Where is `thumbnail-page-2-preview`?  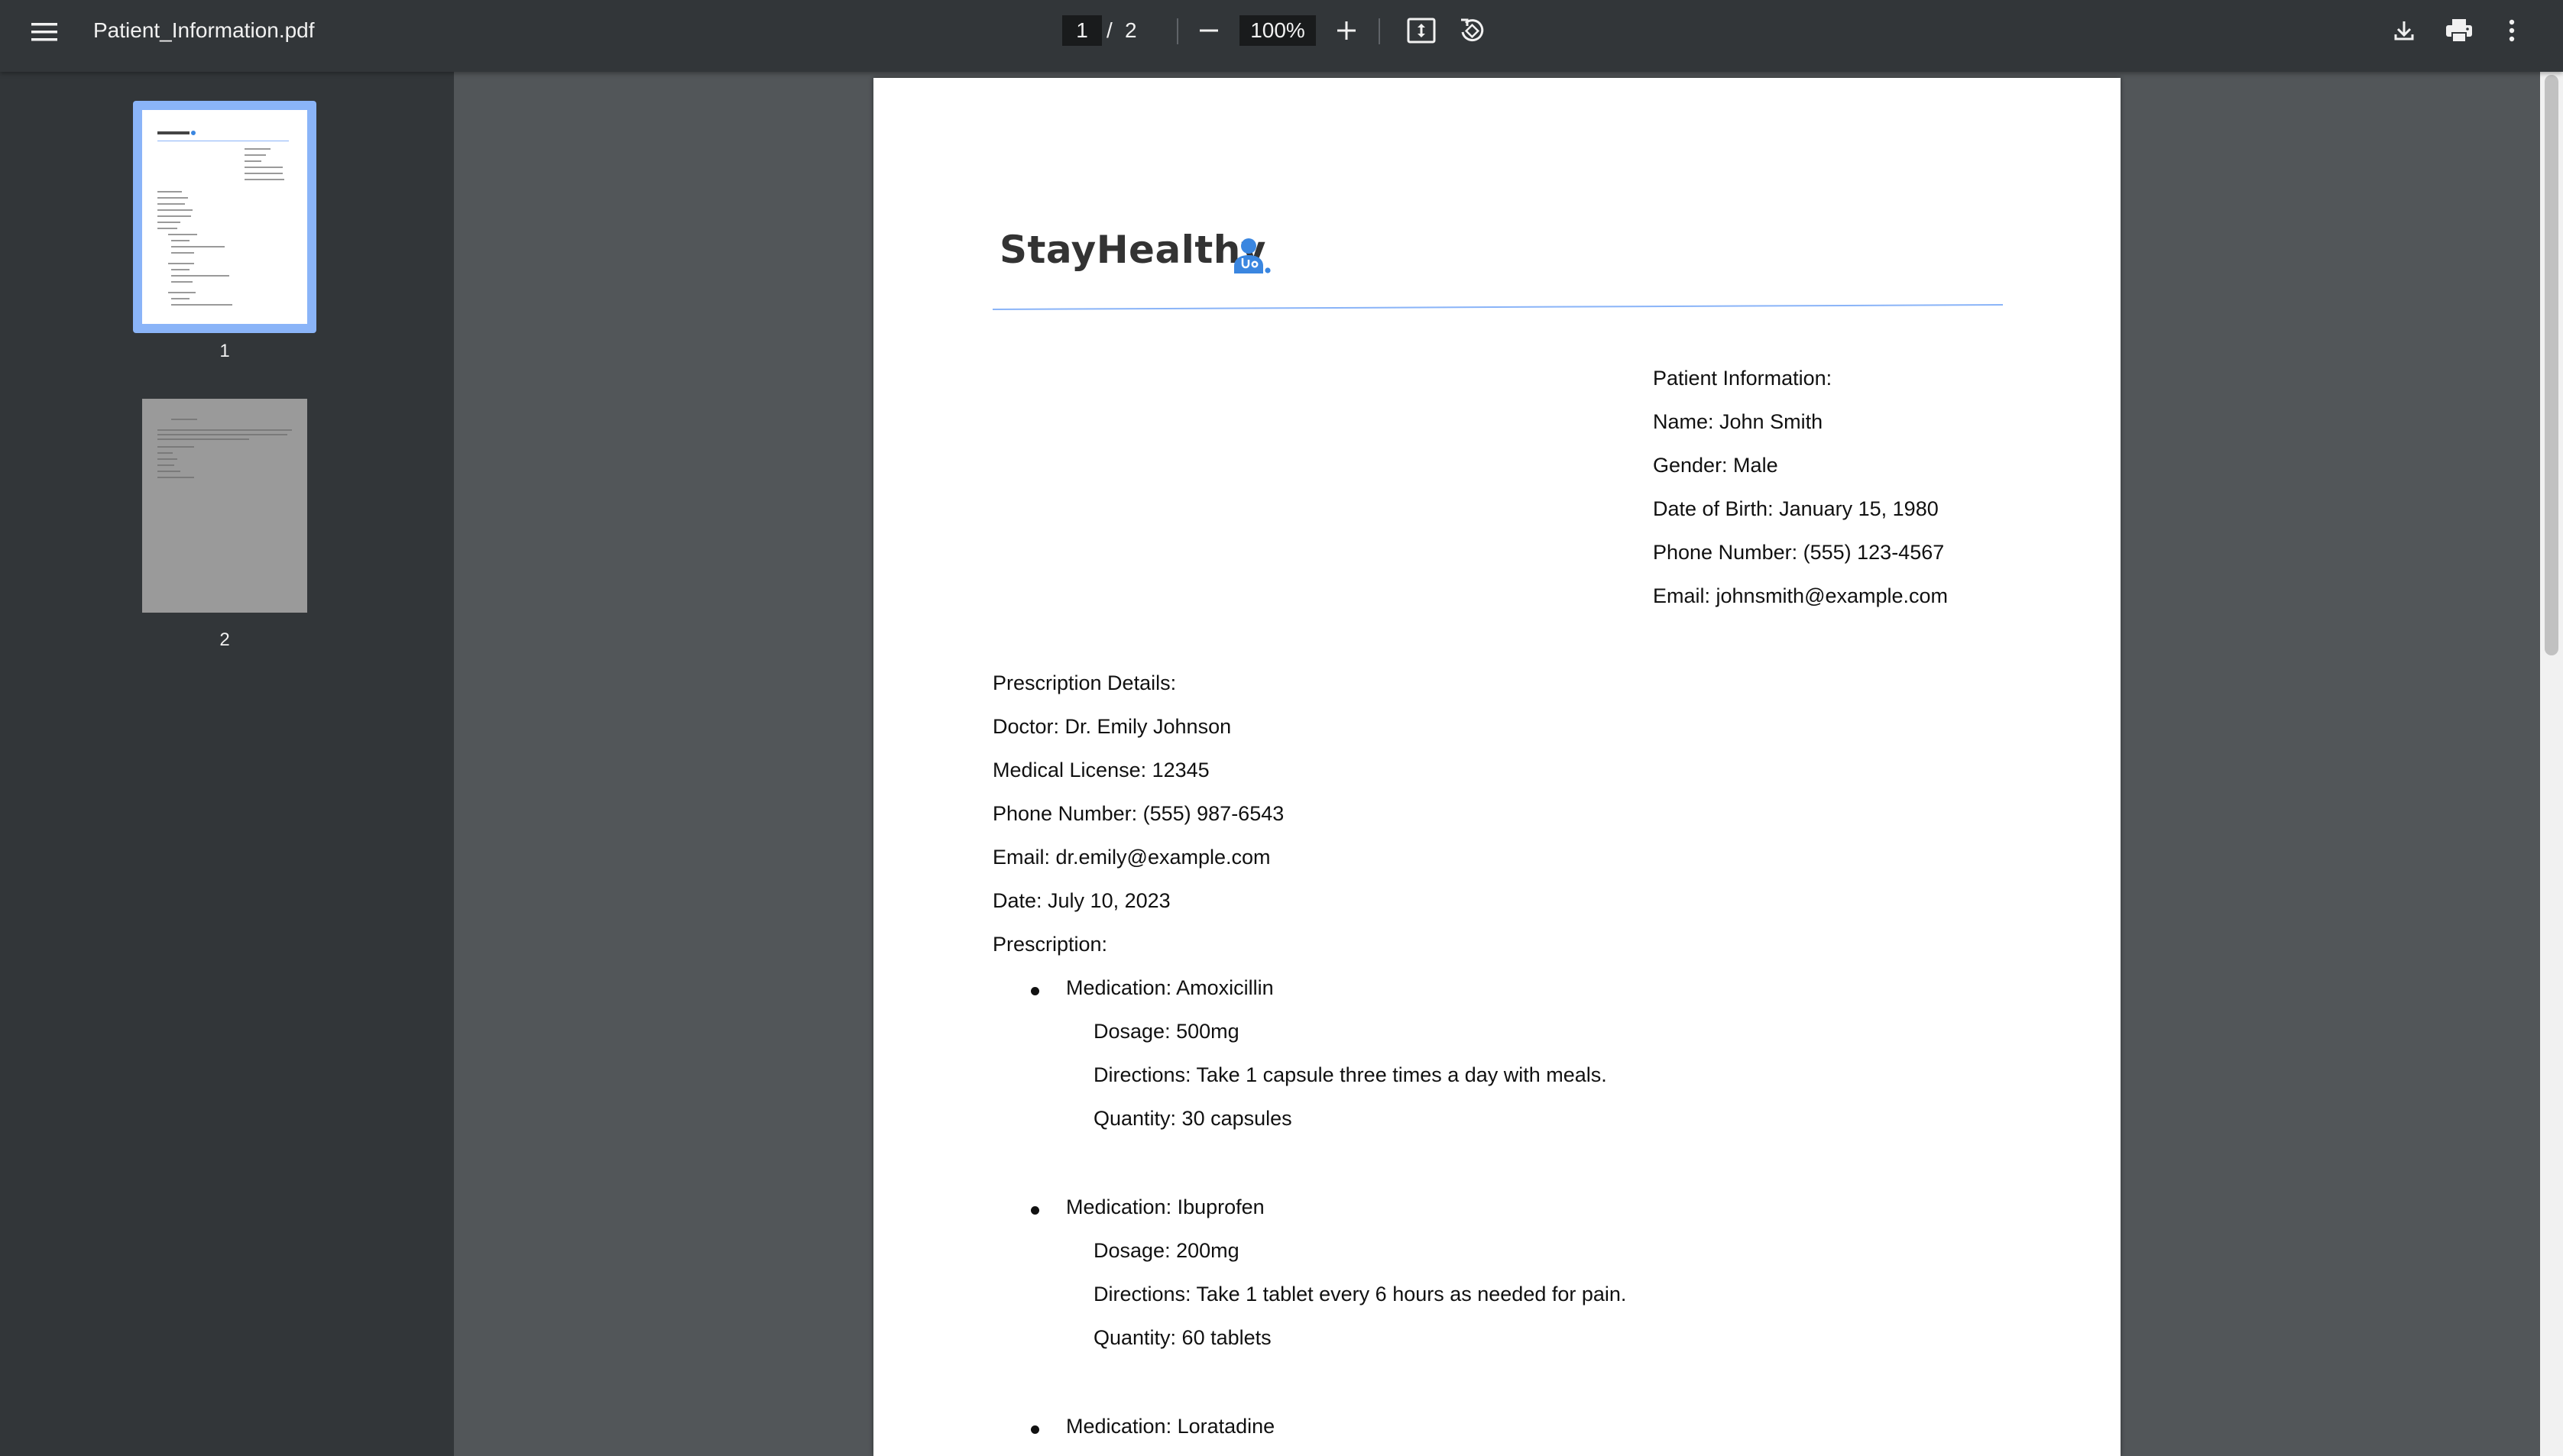 thumbnail-page-2-preview is located at coordinates (224, 506).